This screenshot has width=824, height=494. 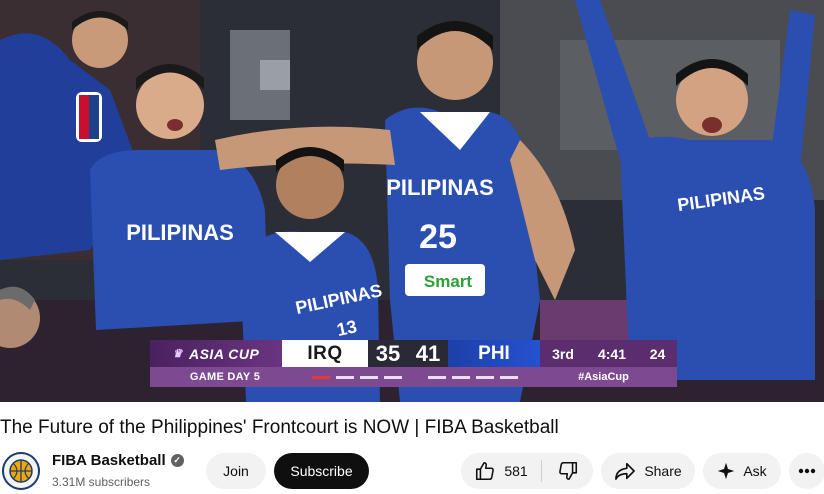 I want to click on subscribe-button: Subscribe, so click(x=321, y=471).